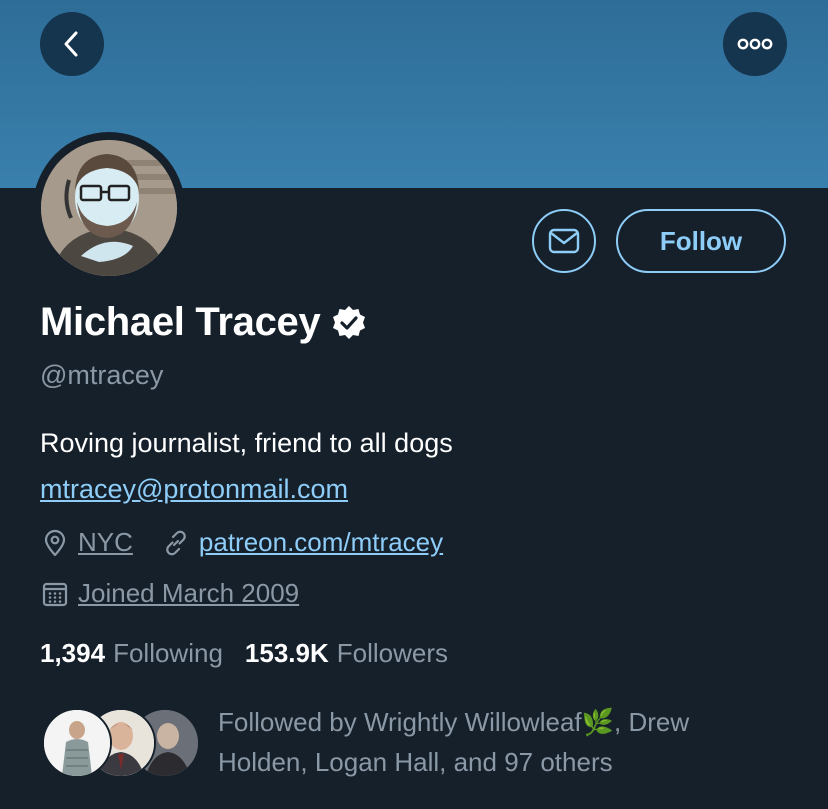  Describe the element at coordinates (73, 653) in the screenshot. I see `following-count: 1,394` at that location.